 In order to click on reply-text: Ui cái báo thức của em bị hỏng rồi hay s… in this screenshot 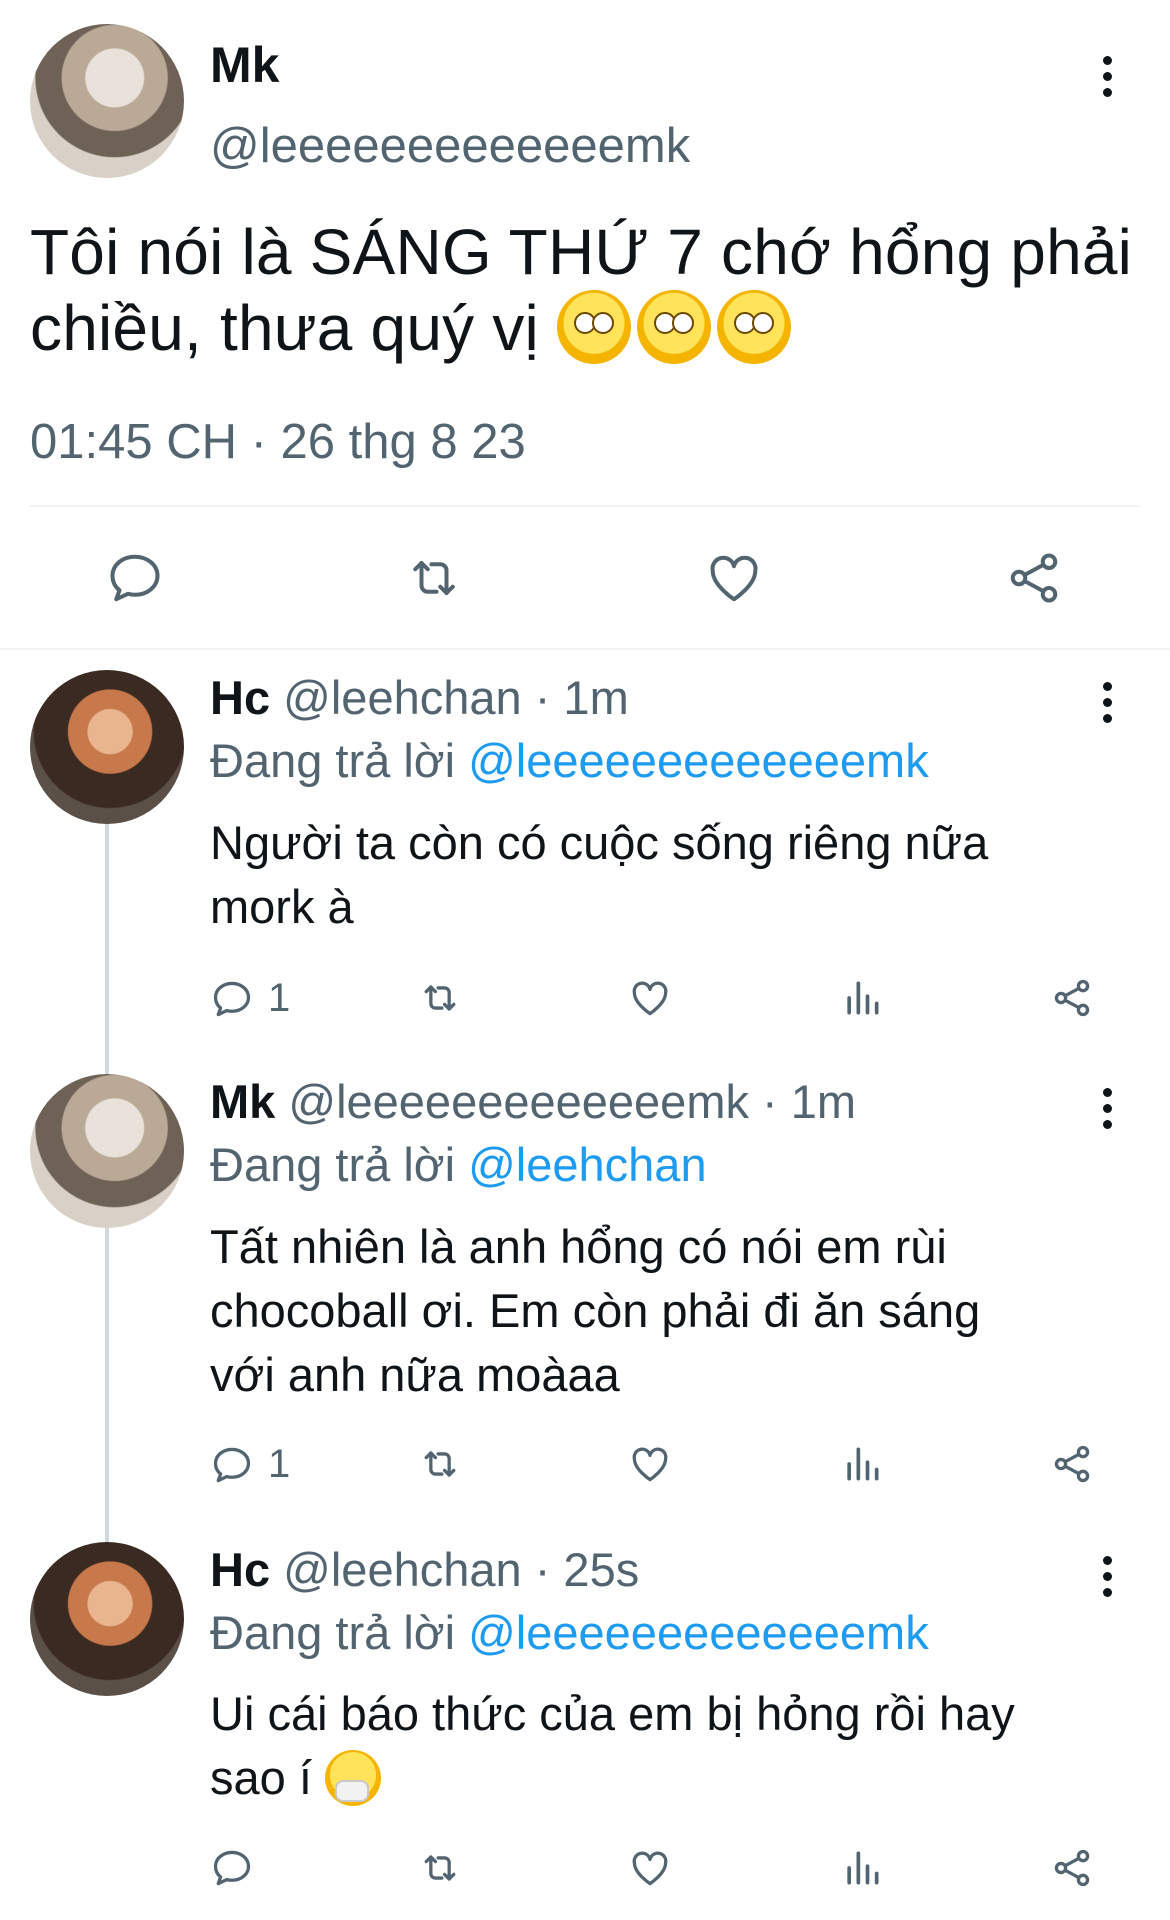, I will do `click(612, 1746)`.